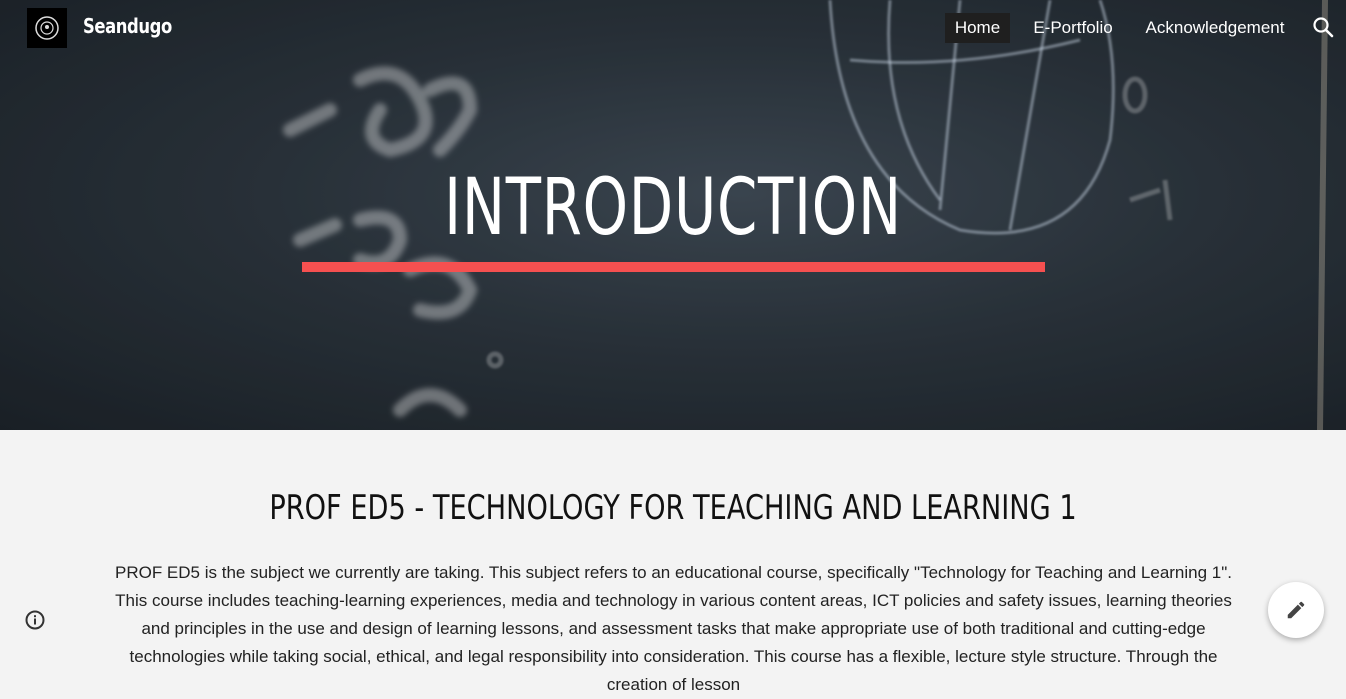 The image size is (1346, 699). I want to click on search-icon, so click(1323, 27).